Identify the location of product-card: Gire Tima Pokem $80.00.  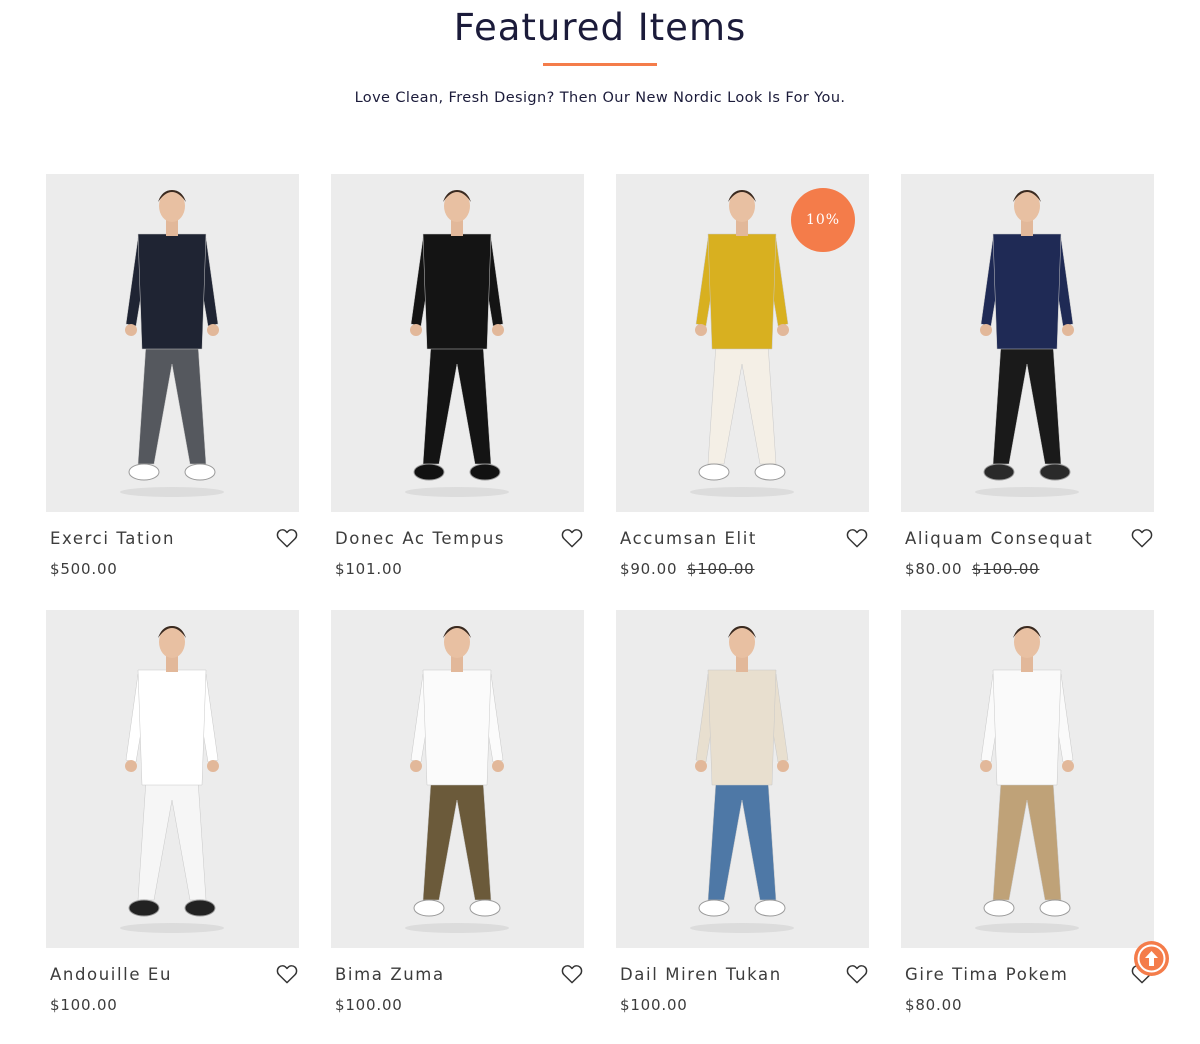
(1027, 812).